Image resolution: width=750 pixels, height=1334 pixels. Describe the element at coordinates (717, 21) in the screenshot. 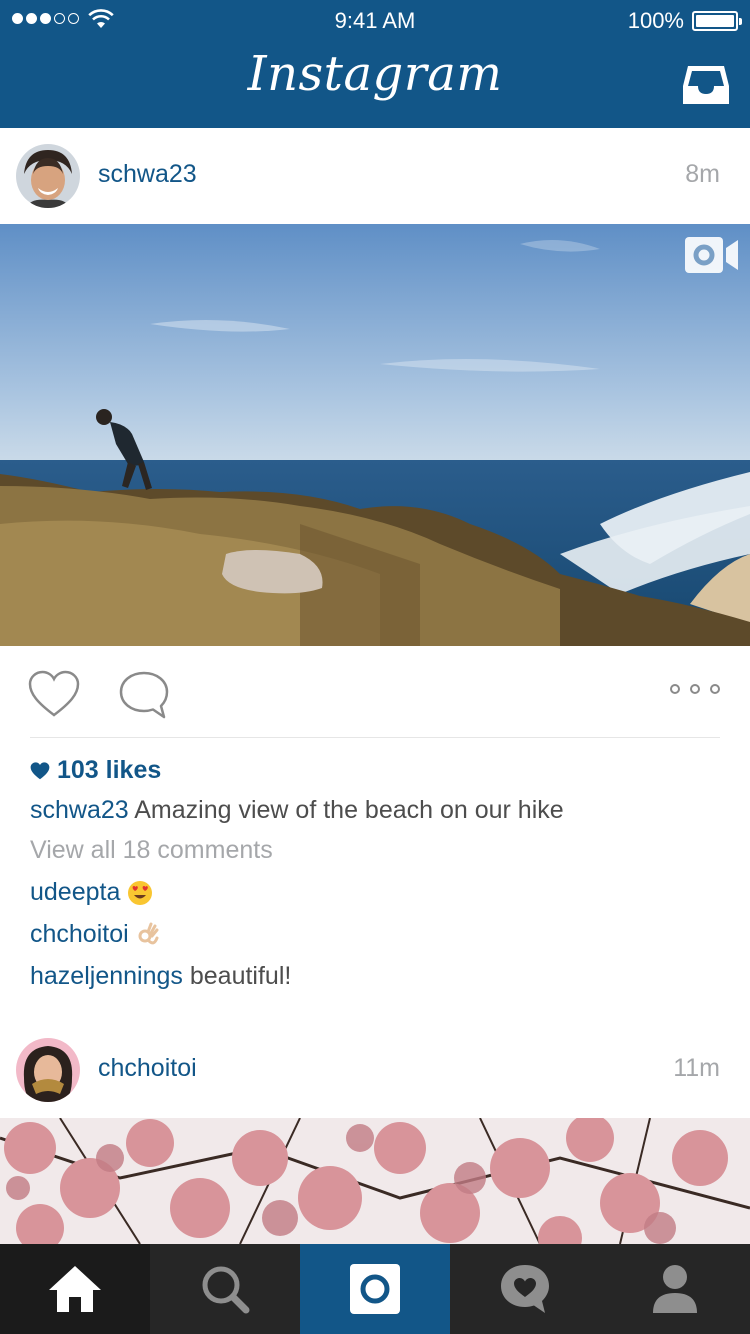

I see `battery-icon` at that location.